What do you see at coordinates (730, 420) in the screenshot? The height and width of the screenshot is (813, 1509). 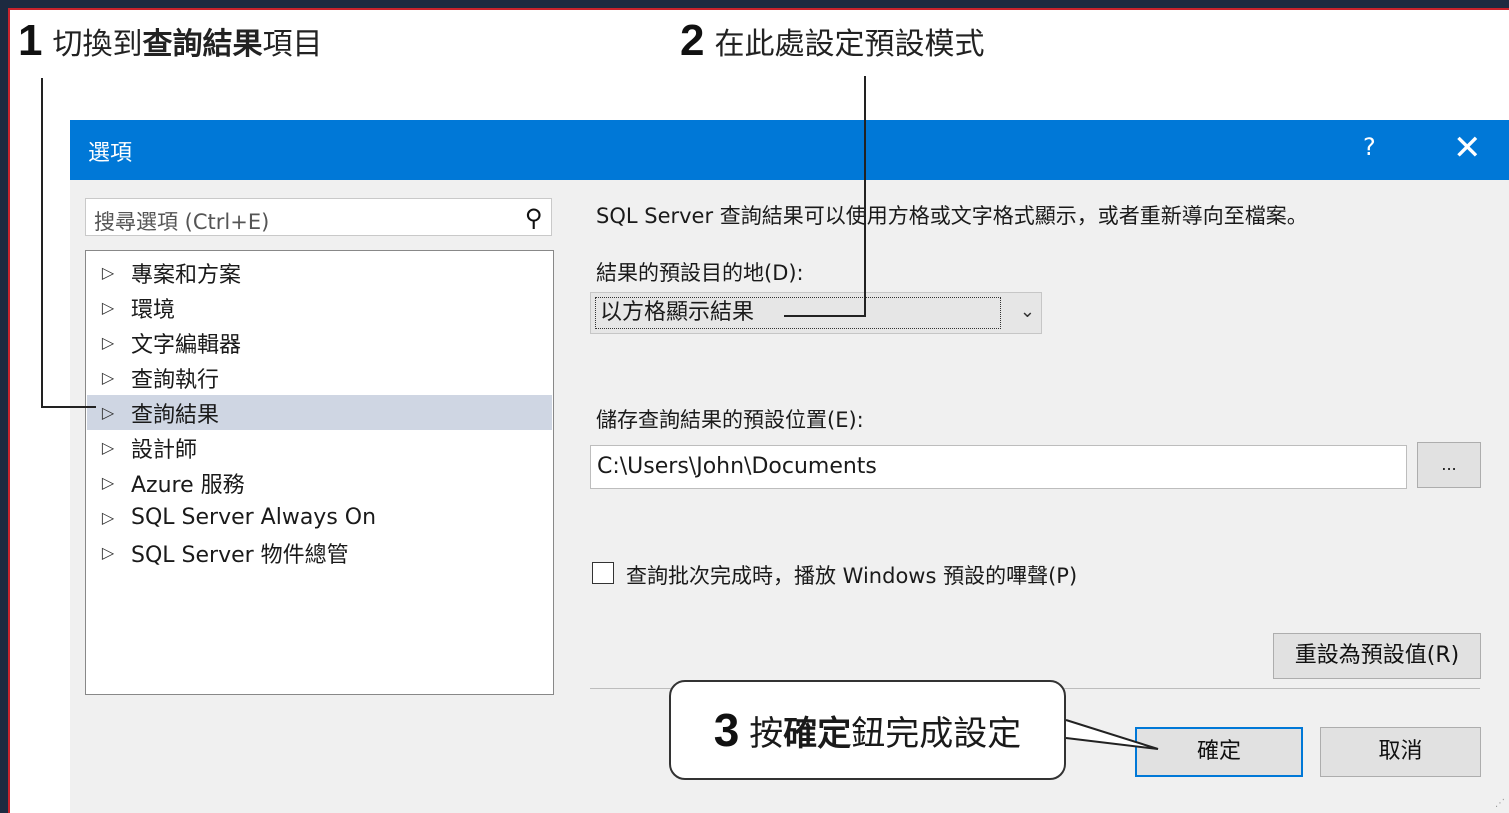 I see `location-label: 儲存查詢結果的預設位置(E):` at bounding box center [730, 420].